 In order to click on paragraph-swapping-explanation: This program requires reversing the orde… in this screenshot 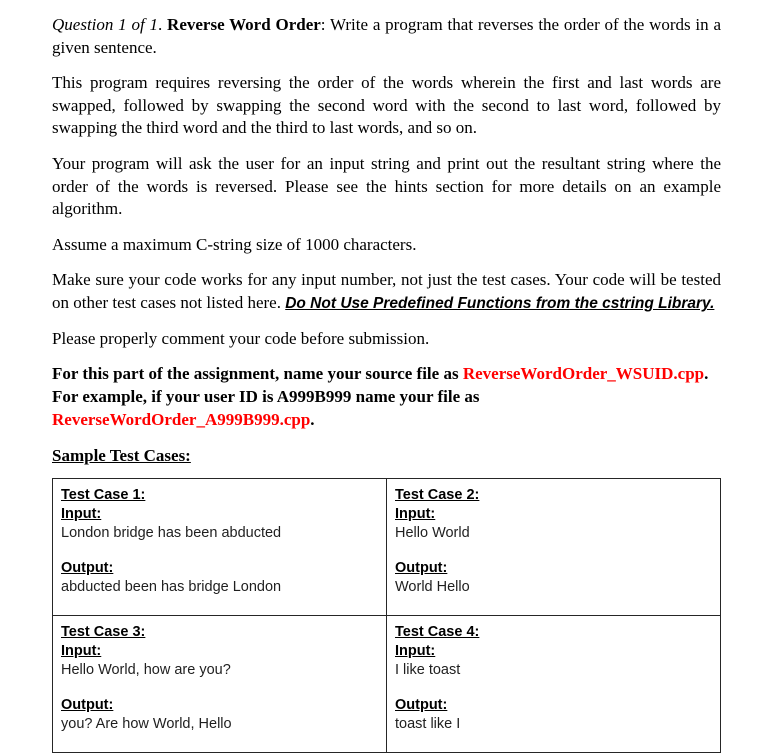, I will do `click(386, 105)`.